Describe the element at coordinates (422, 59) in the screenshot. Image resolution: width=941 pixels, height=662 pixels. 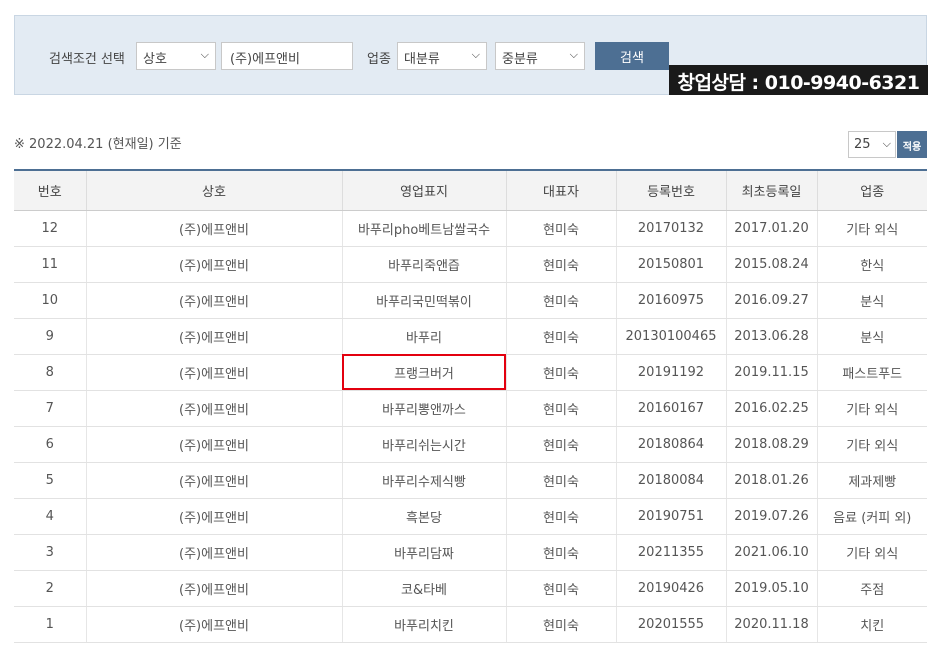
I see `major-category-value: 대분류` at that location.